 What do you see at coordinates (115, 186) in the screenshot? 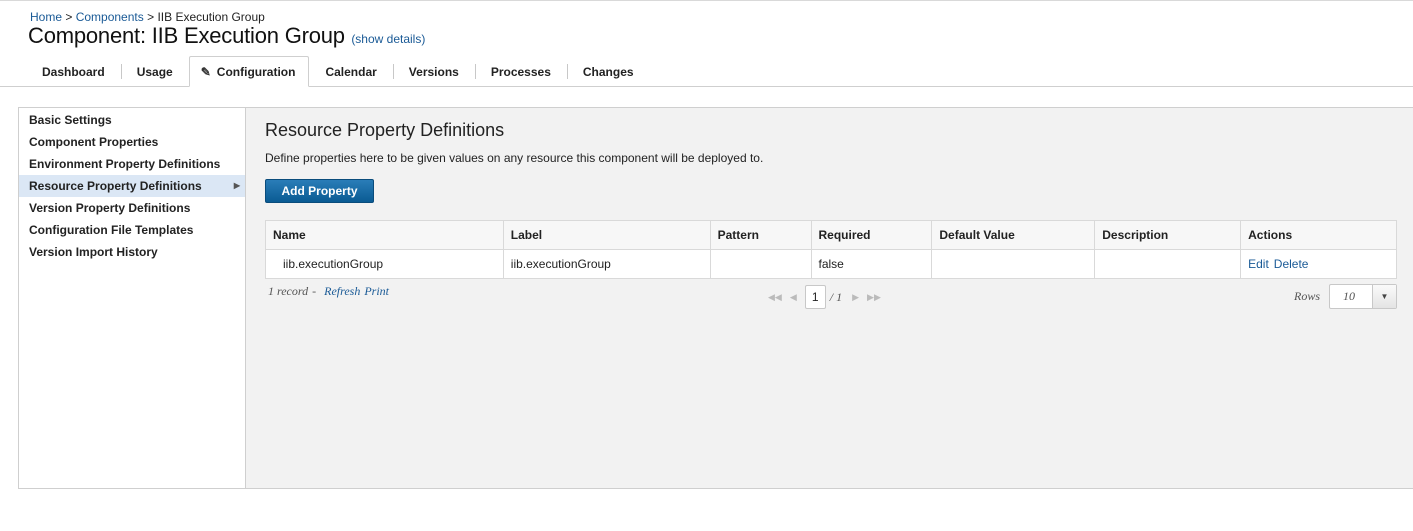
I see `sidebar-item-label: Resource Property Definitions` at bounding box center [115, 186].